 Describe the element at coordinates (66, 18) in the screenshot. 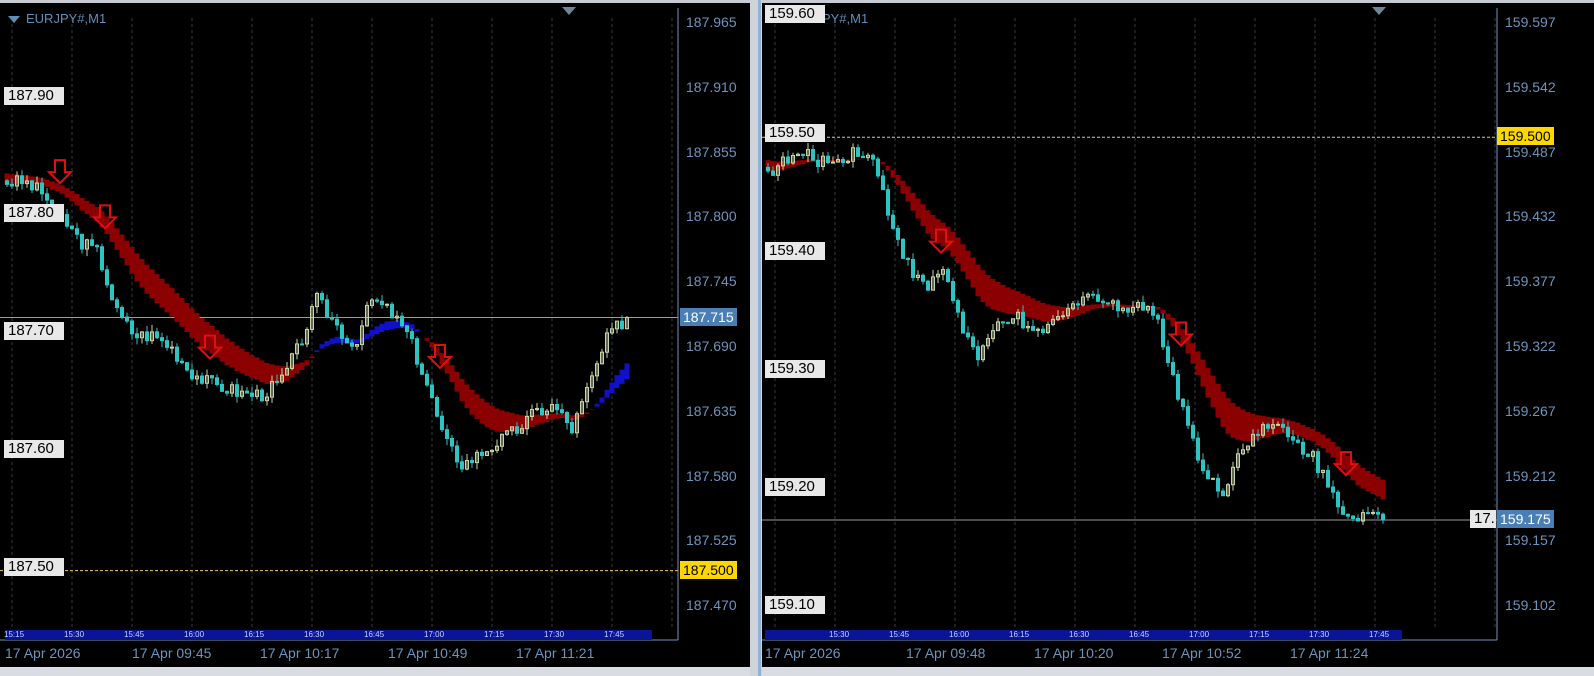

I see `symbol-label: EURJPY#,M1` at that location.